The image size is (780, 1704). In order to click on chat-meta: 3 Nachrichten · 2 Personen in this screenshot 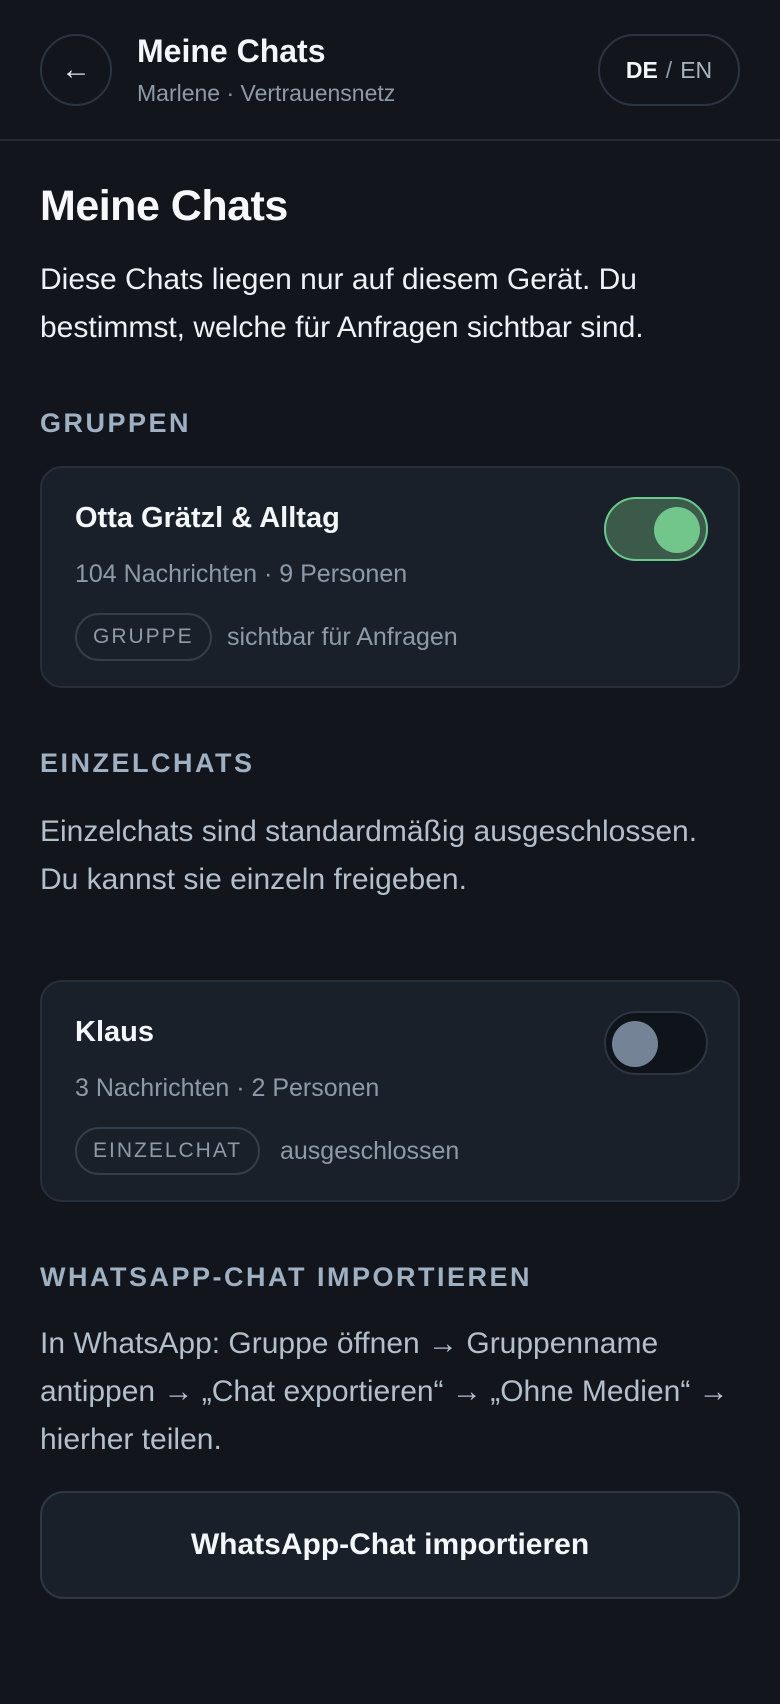, I will do `click(227, 1088)`.